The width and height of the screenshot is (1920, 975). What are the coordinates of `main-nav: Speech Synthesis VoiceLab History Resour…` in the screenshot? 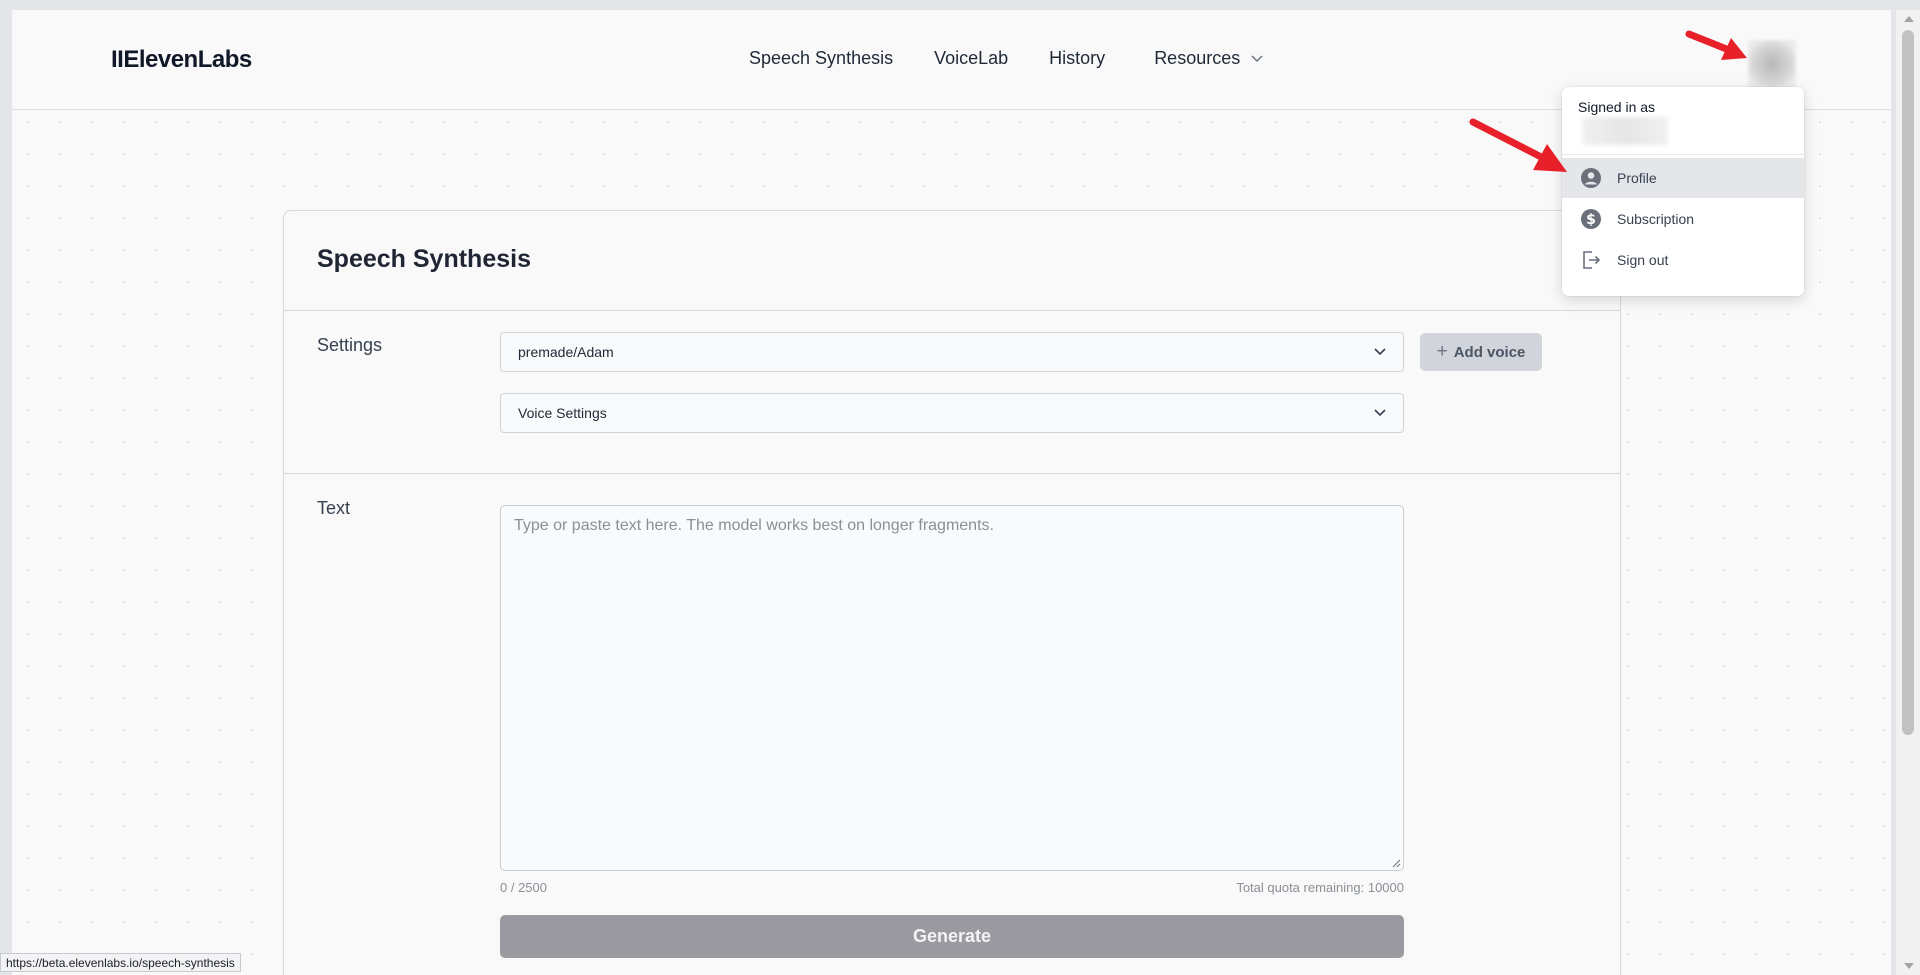 It's located at (1027, 58).